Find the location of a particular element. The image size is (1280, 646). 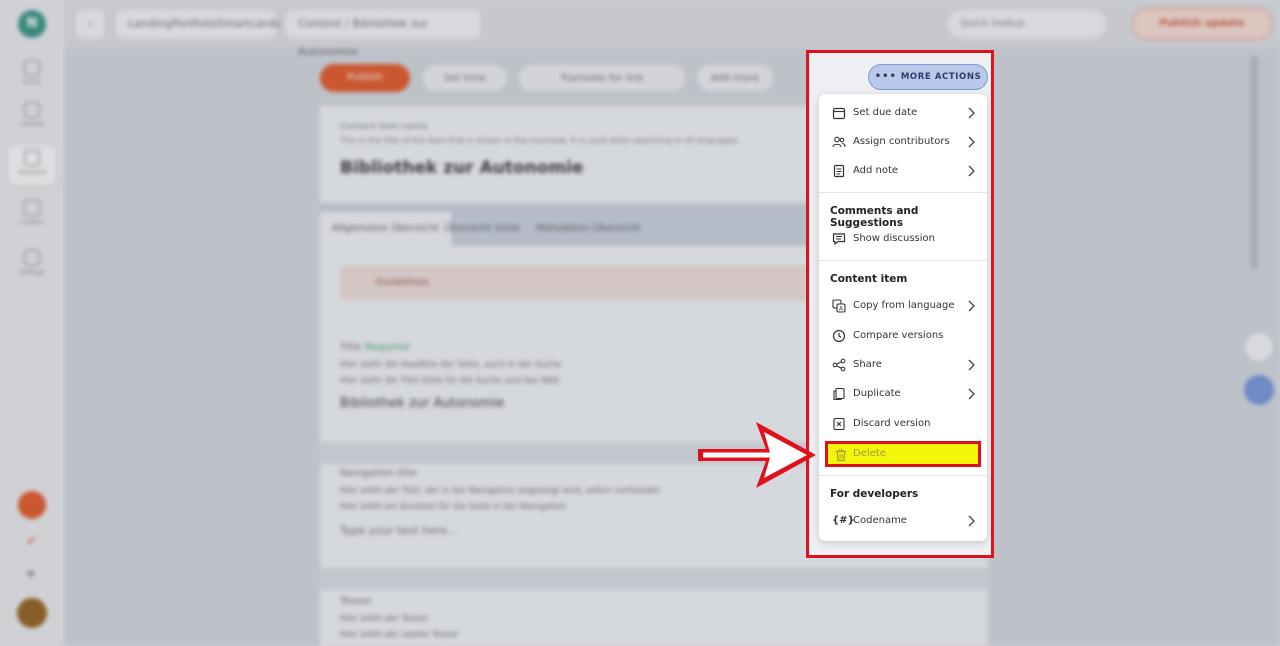

highlight-frame is located at coordinates (900, 304).